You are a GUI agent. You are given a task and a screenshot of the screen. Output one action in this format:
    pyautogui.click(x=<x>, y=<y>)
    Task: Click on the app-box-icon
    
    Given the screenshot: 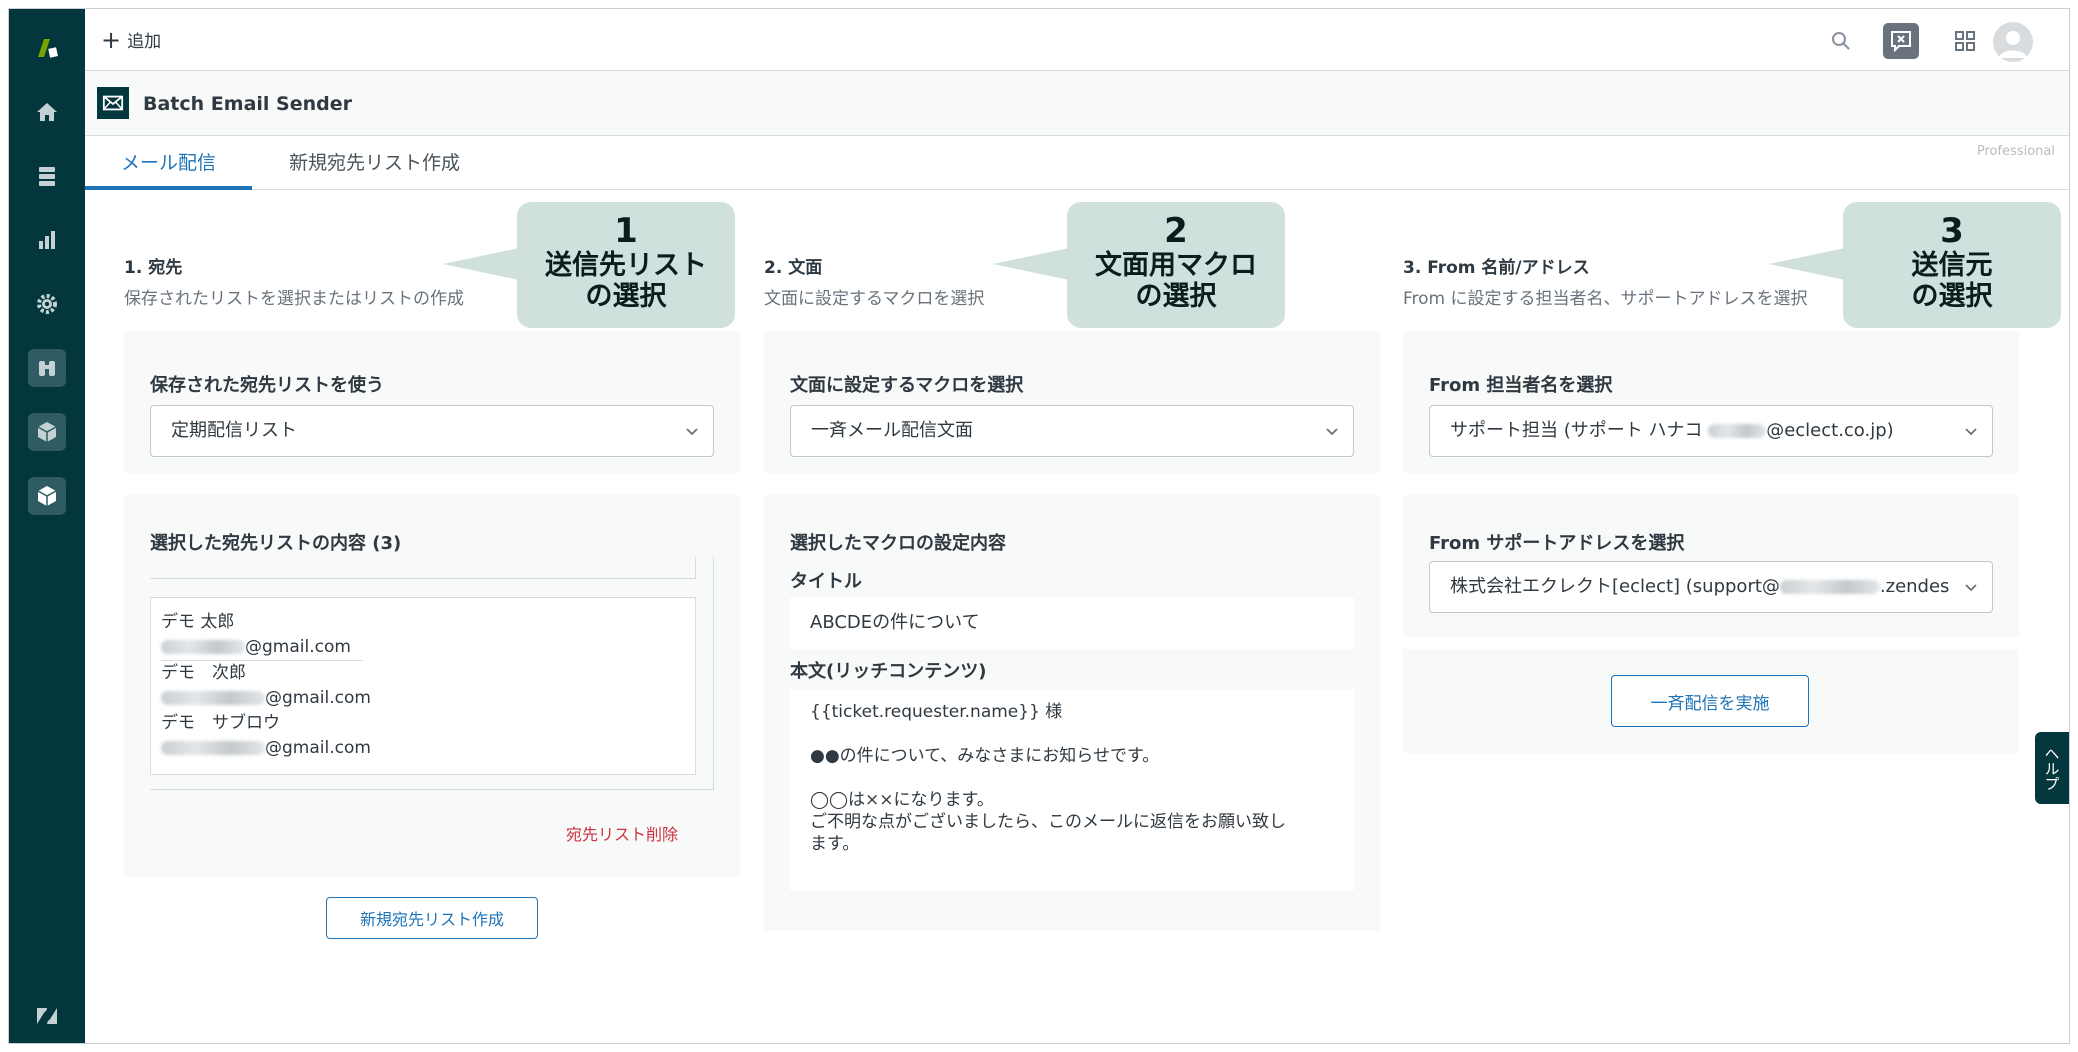 What is the action you would take?
    pyautogui.click(x=47, y=432)
    